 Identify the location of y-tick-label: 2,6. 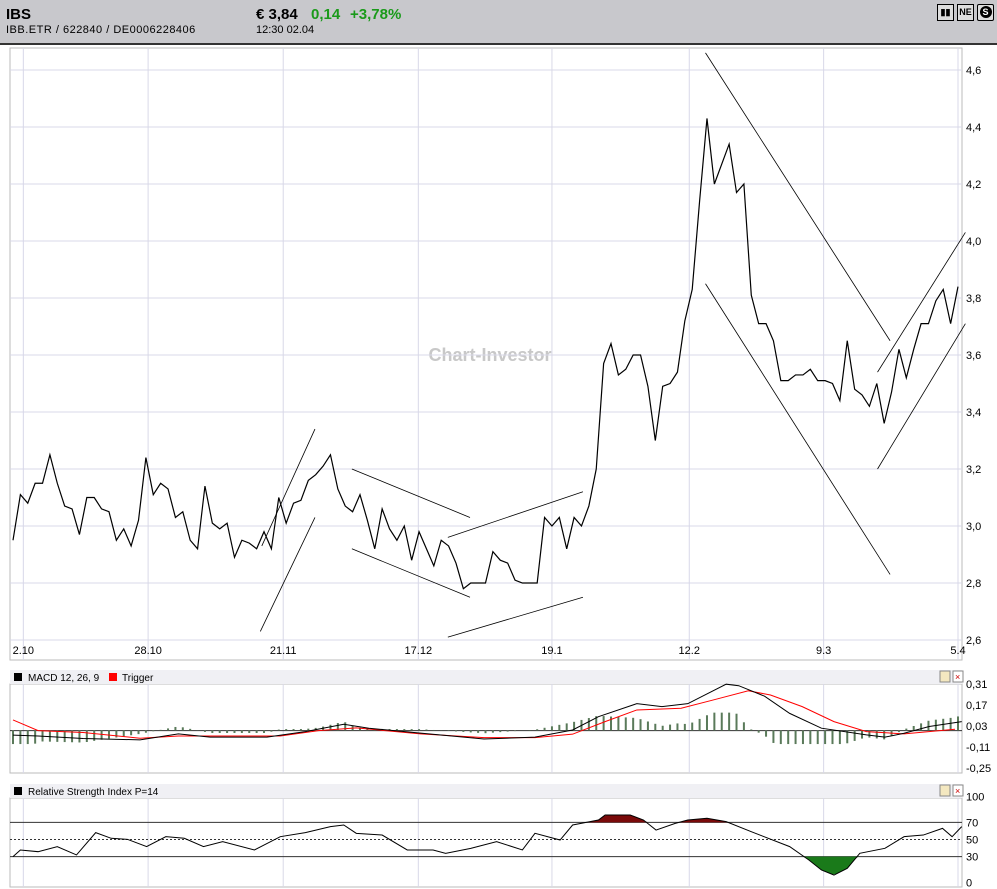
(973, 641).